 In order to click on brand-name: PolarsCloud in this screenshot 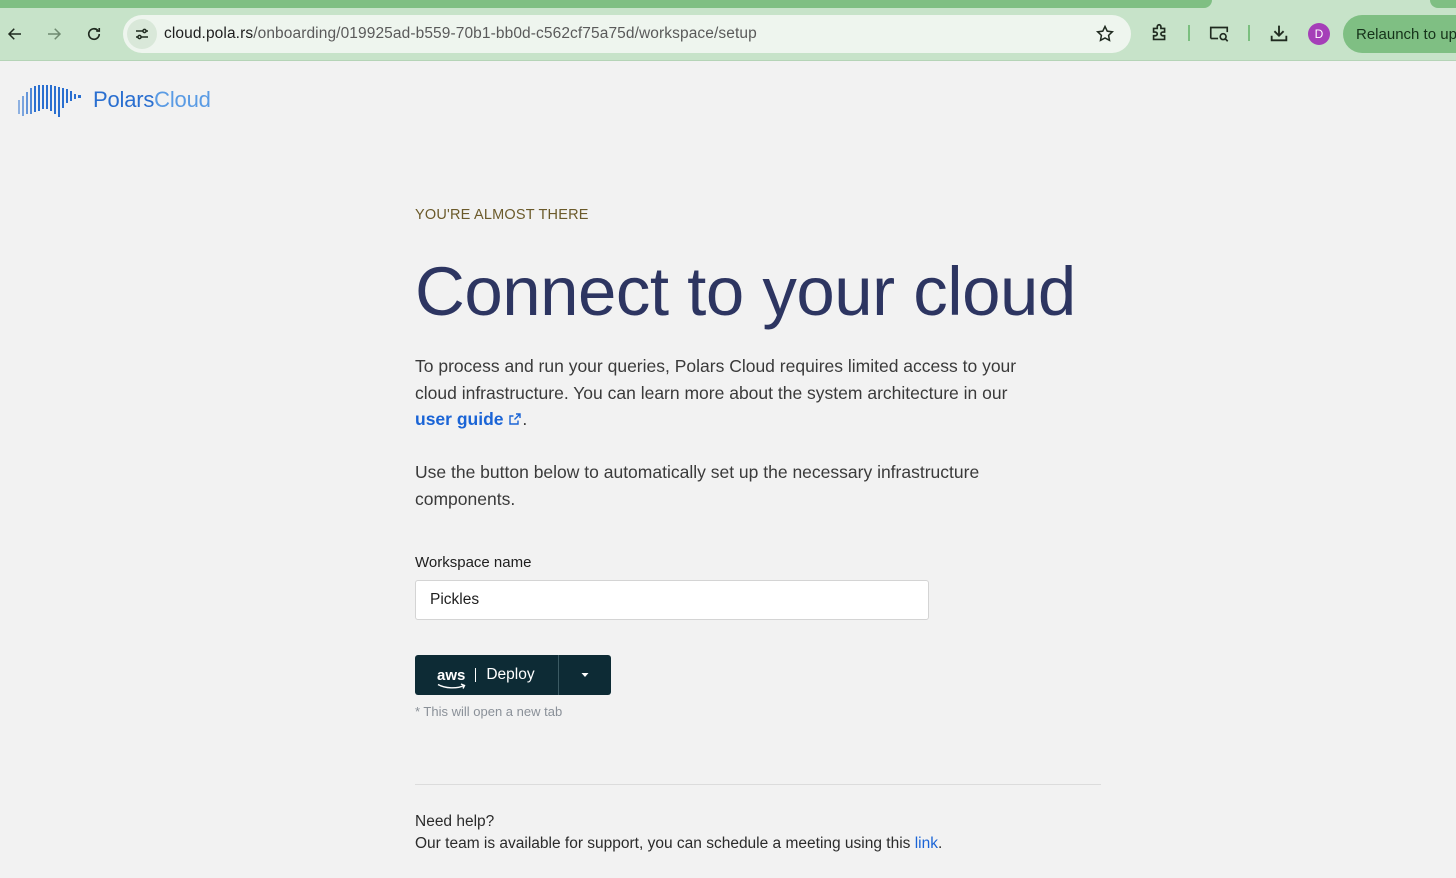, I will do `click(152, 100)`.